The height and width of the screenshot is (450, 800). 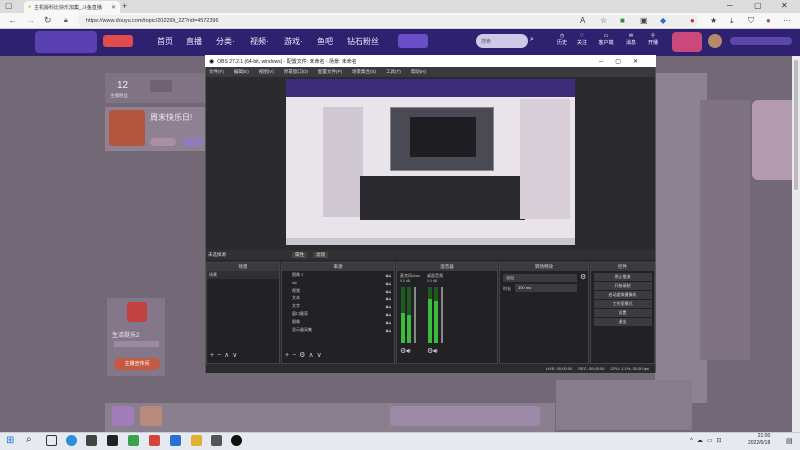 What do you see at coordinates (338, 322) in the screenshot?
I see `source-item: 图像` at bounding box center [338, 322].